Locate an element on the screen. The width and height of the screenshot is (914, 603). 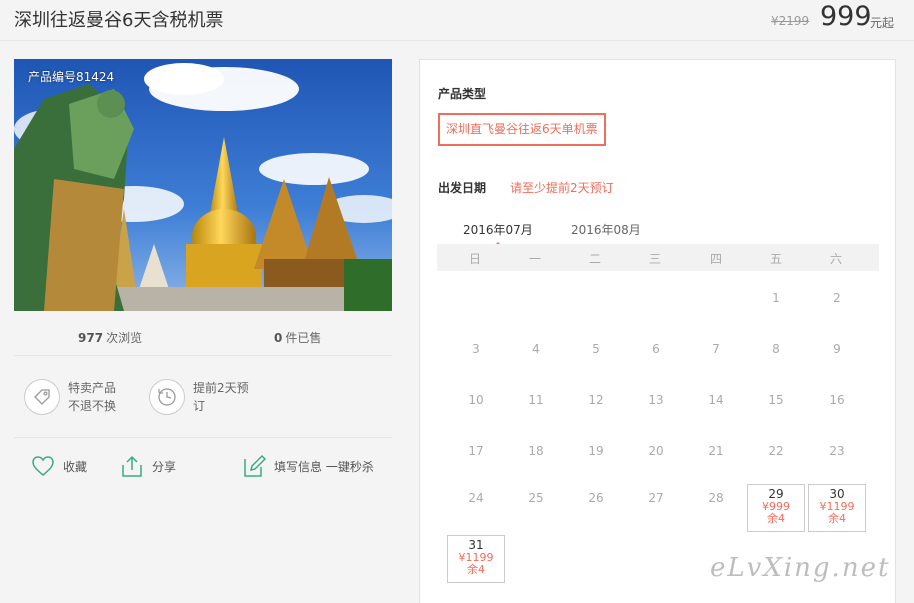
calendar-day-available: 30 ¥1199 余4 is located at coordinates (837, 508).